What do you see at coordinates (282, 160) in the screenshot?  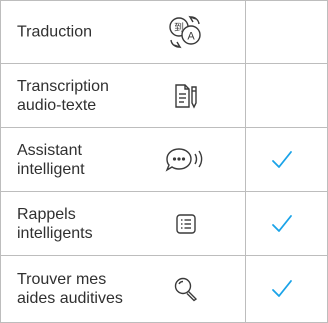 I see `check-icon-assistant` at bounding box center [282, 160].